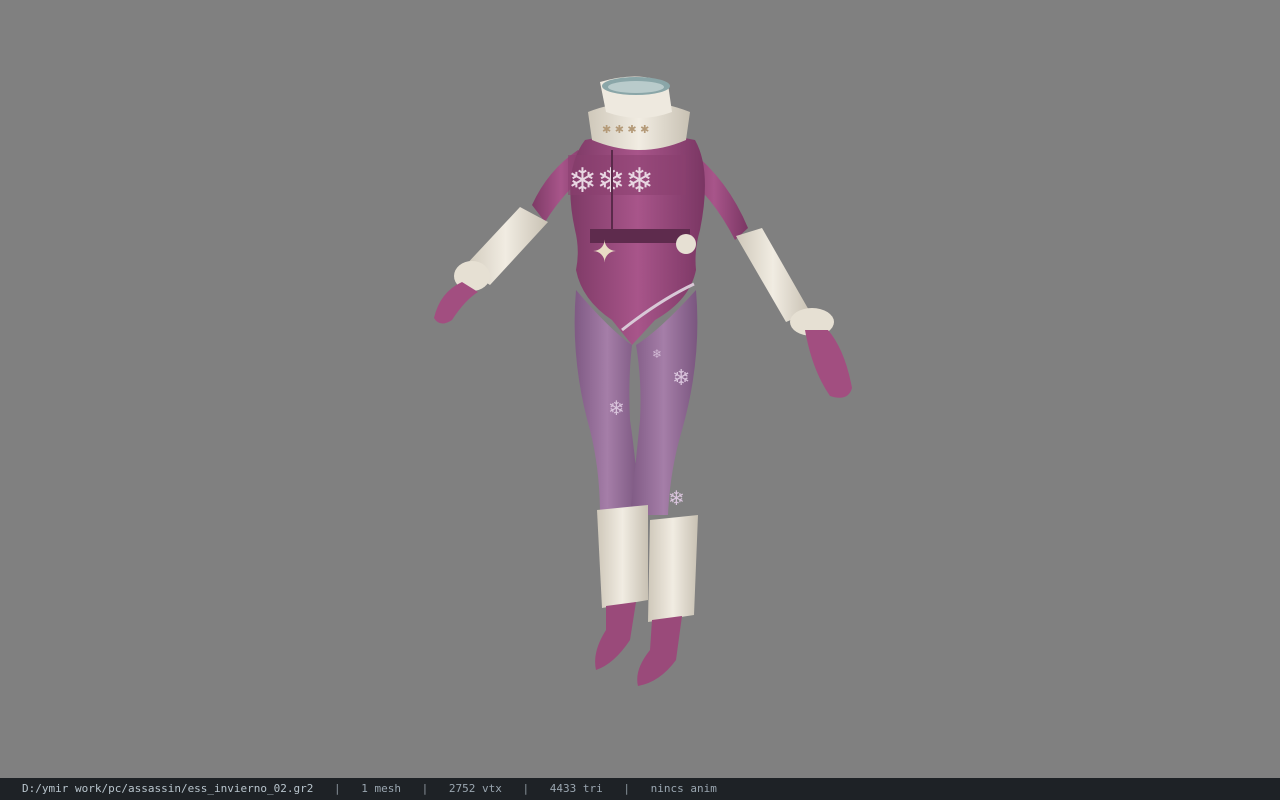 The width and height of the screenshot is (1280, 800). I want to click on leg-warmers, so click(647, 563).